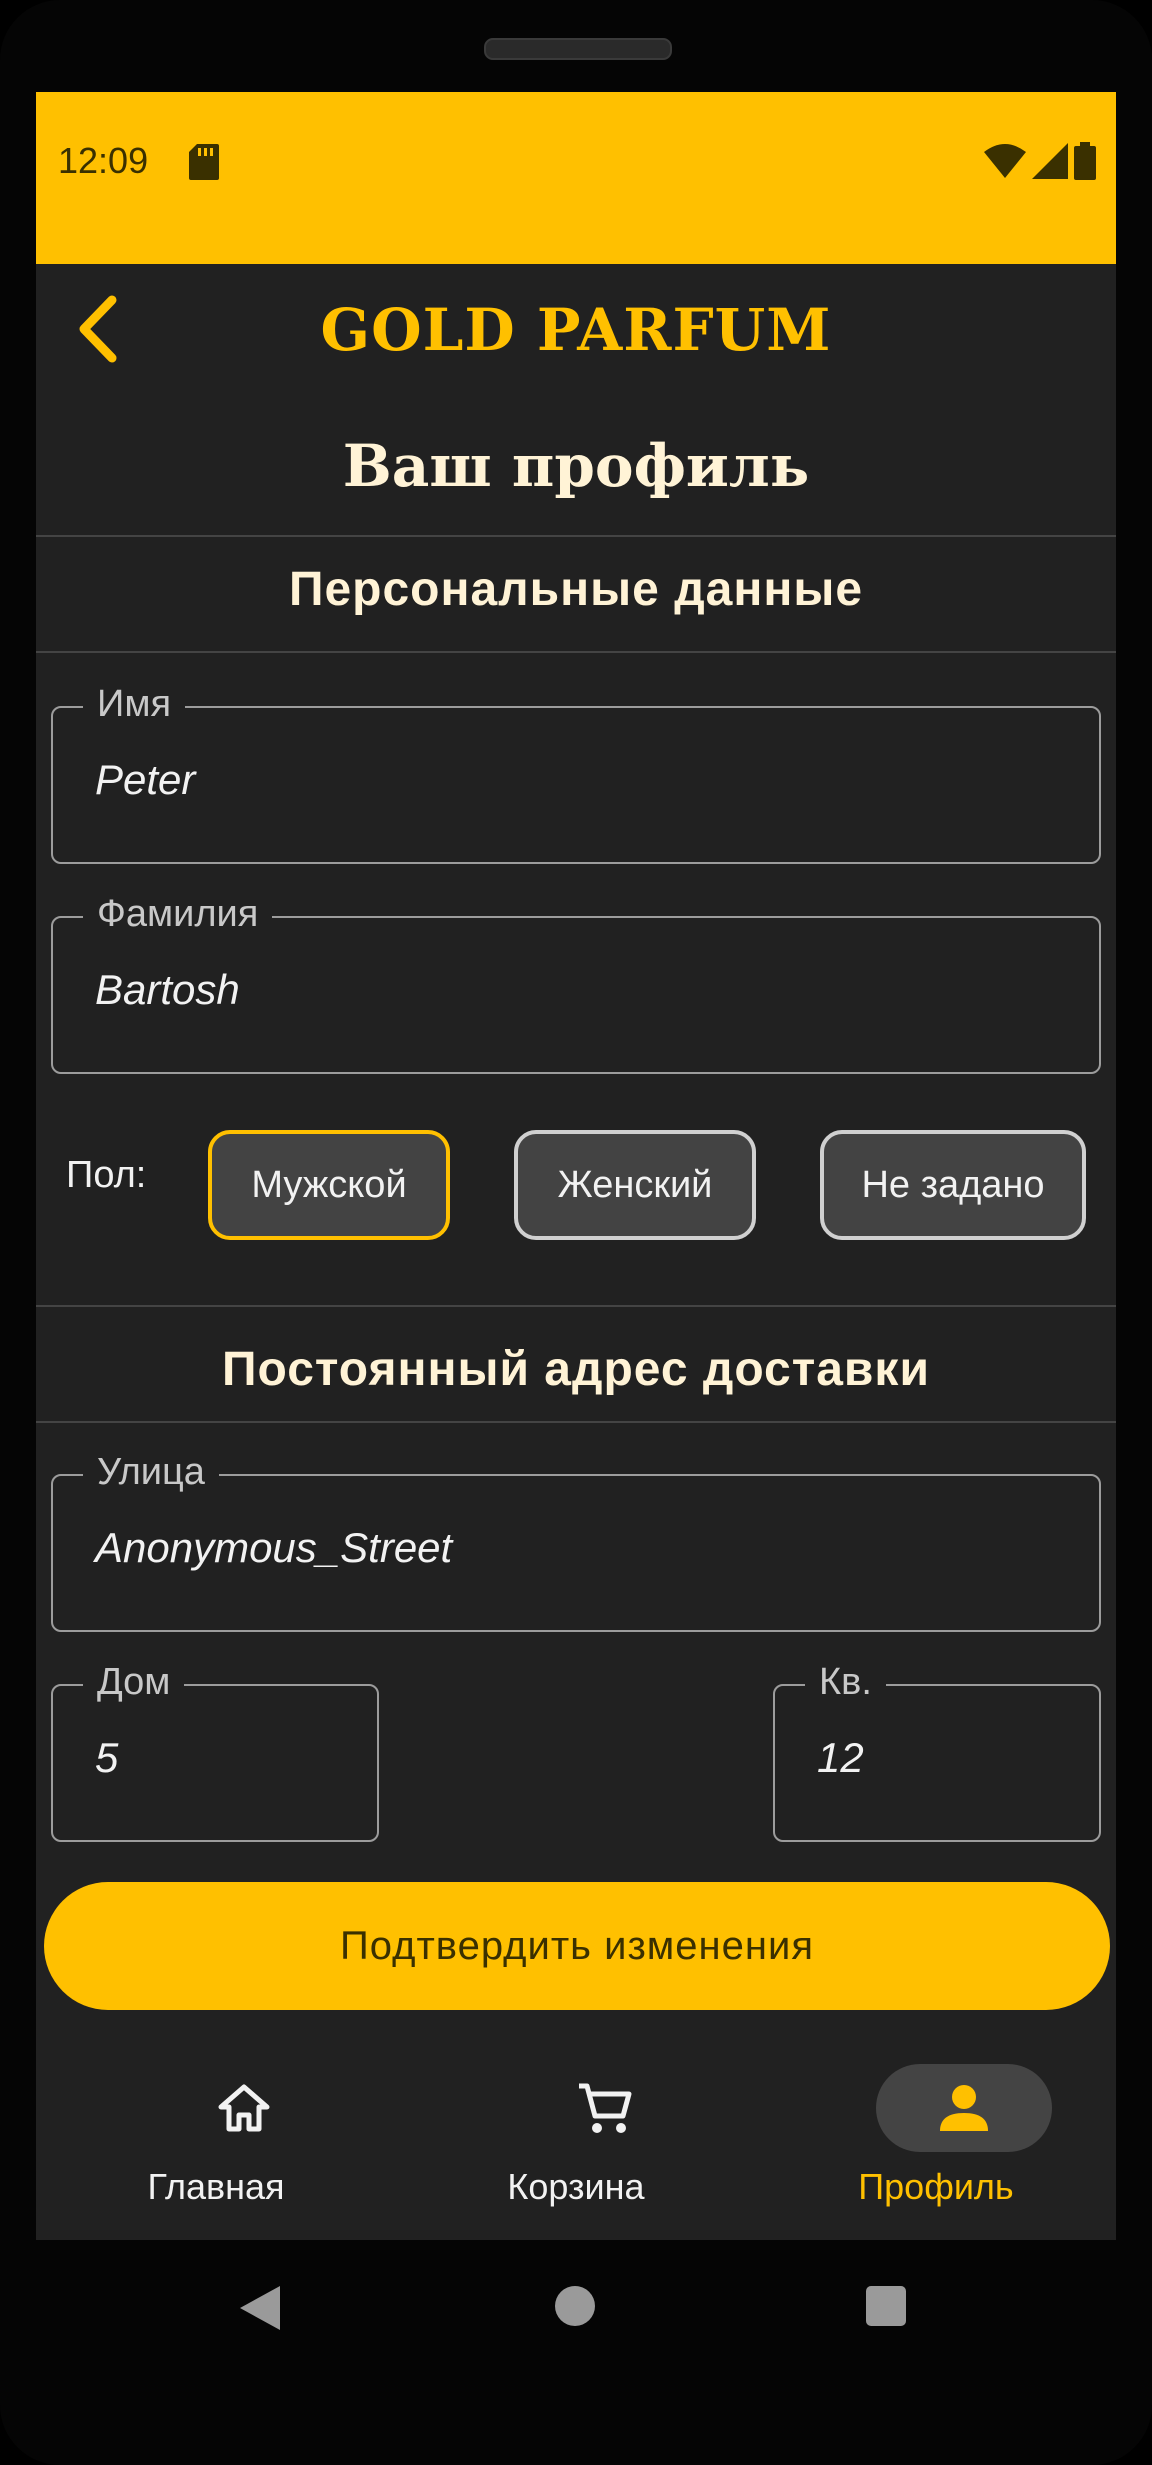 The image size is (1152, 2465). What do you see at coordinates (539, 990) in the screenshot?
I see `last-name-input: Bartosh` at bounding box center [539, 990].